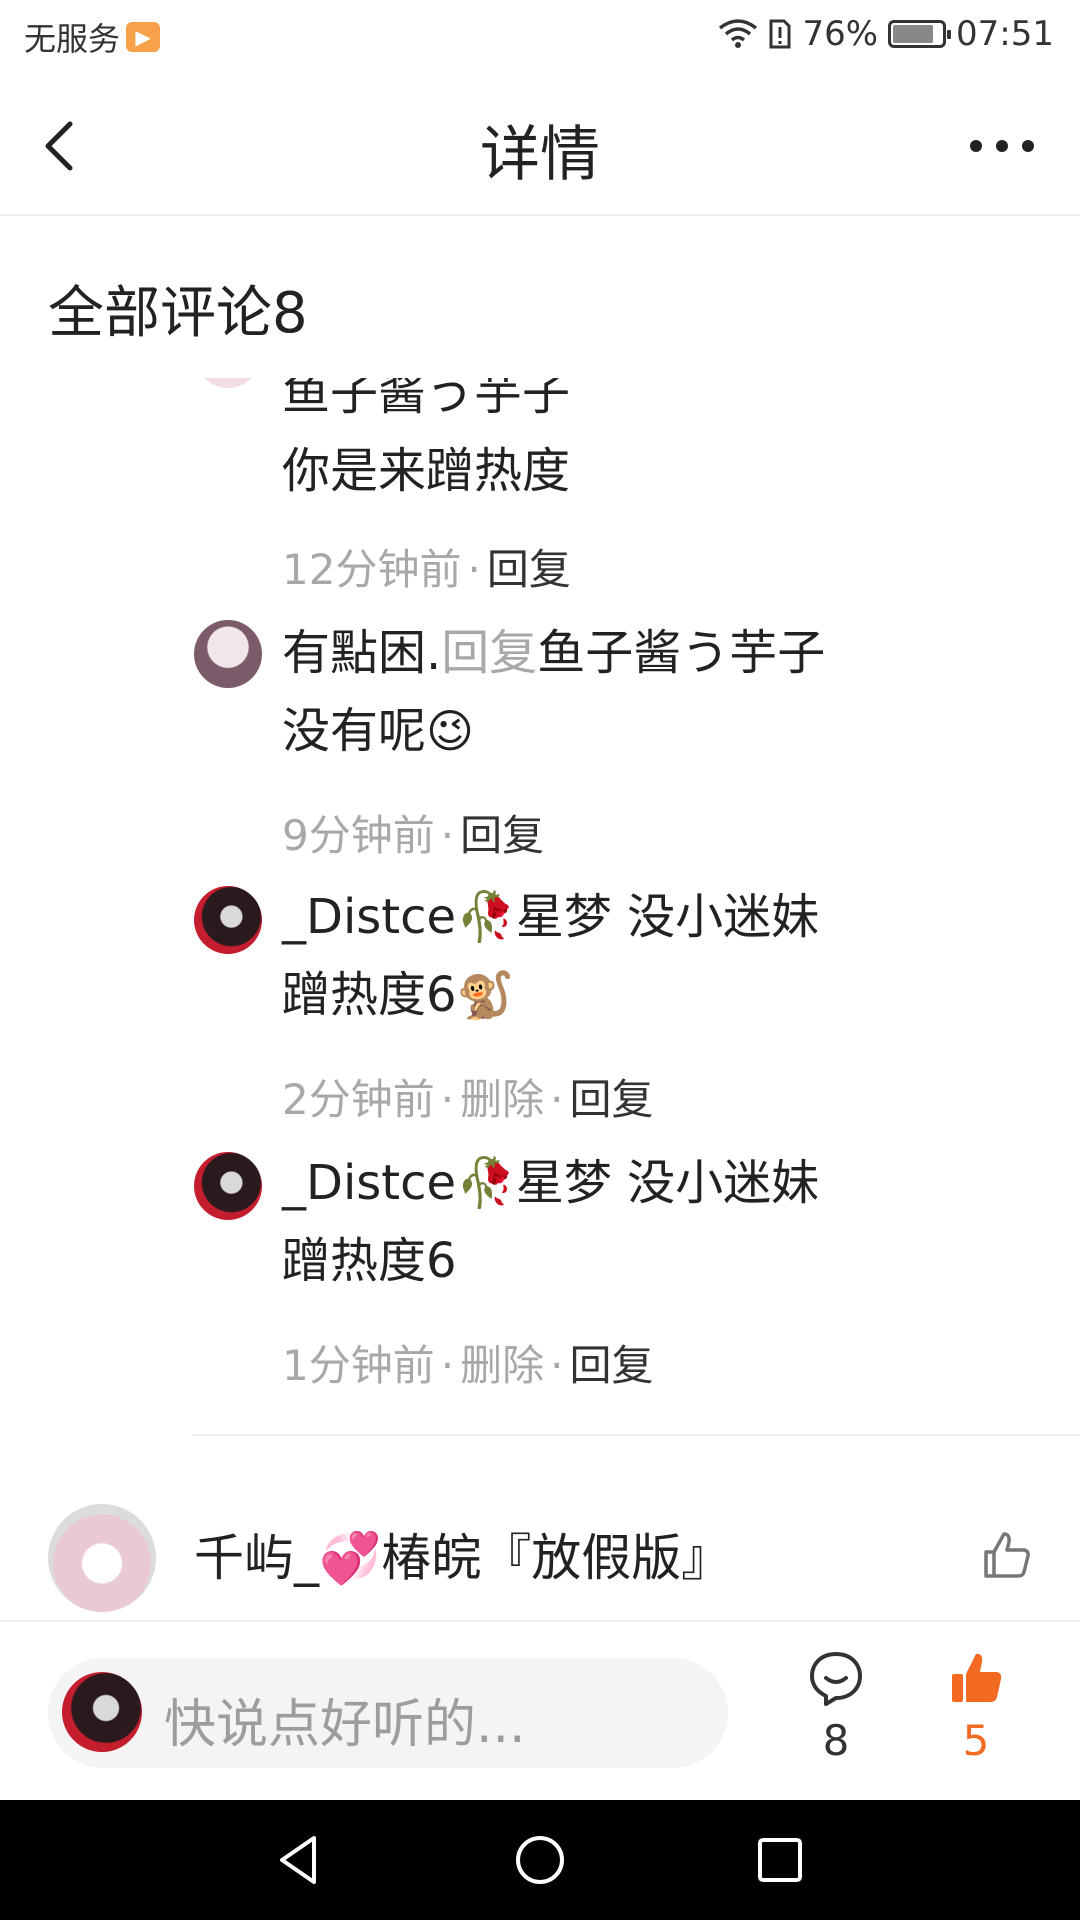  What do you see at coordinates (612, 731) in the screenshot?
I see `reply-line: 没有呢😉` at bounding box center [612, 731].